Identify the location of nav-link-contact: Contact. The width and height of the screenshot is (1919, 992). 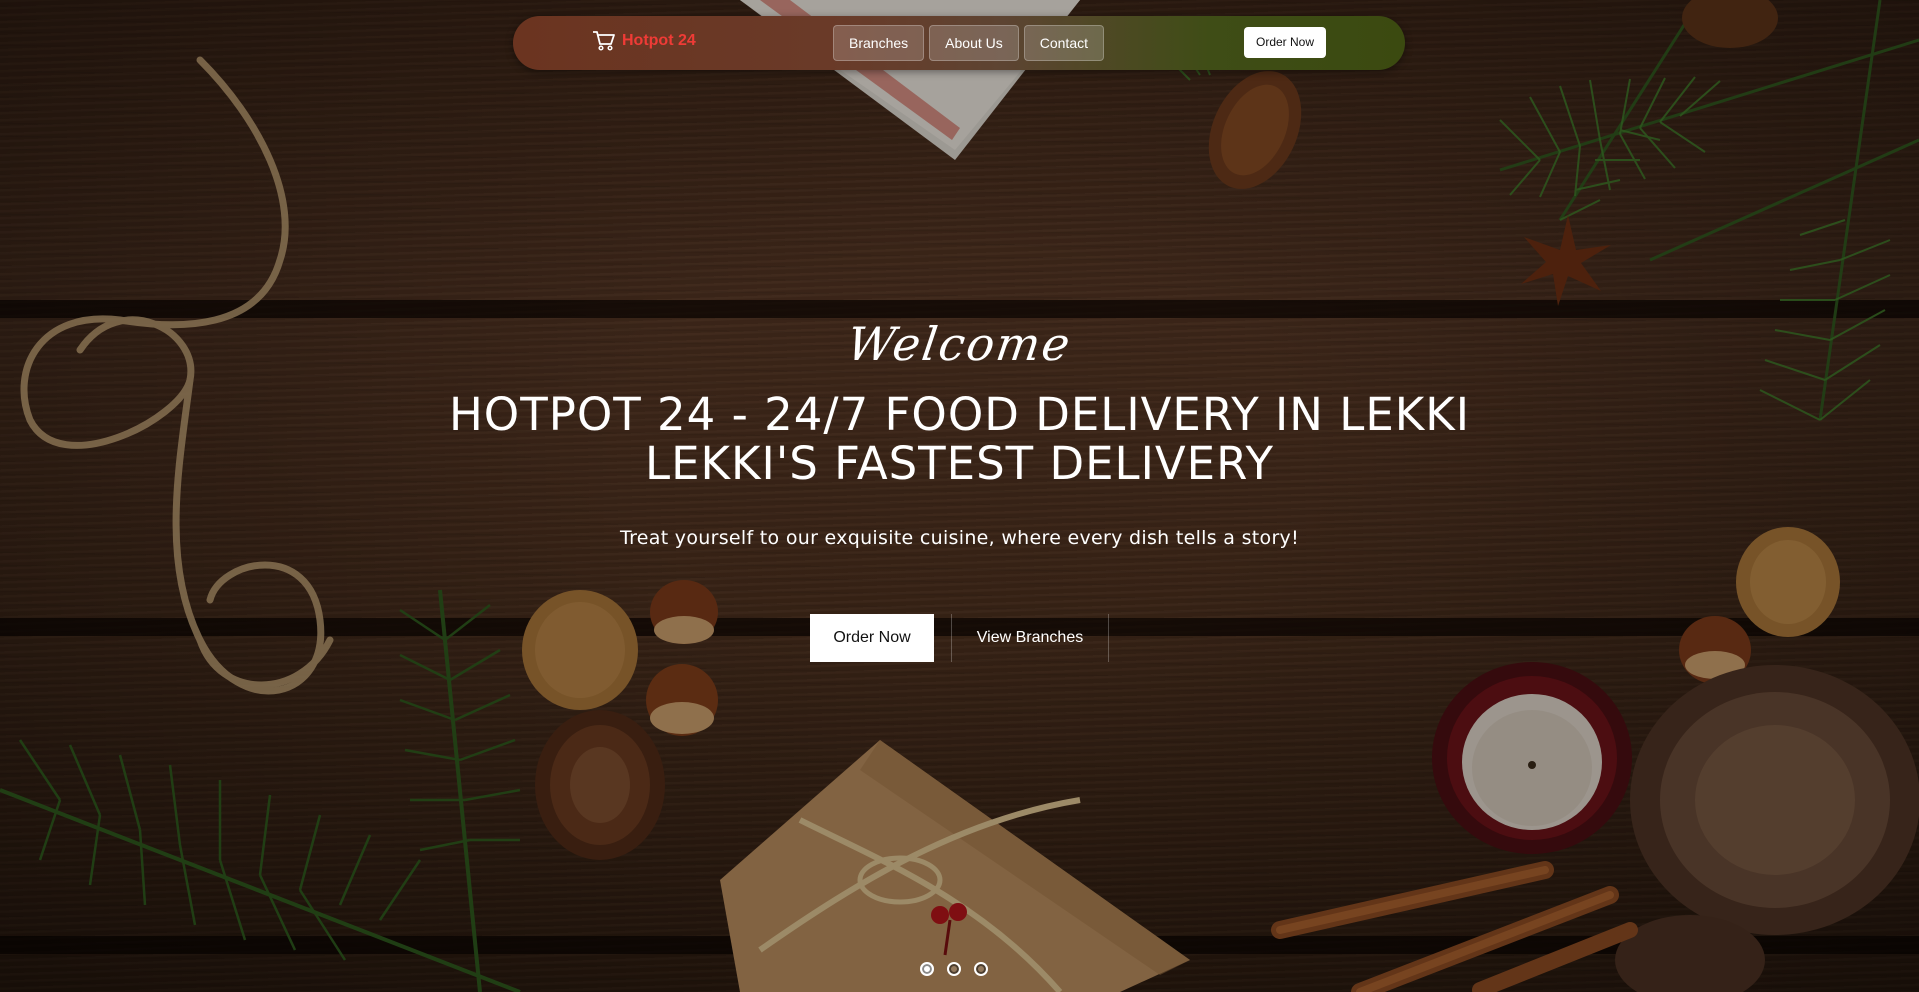
(1063, 43).